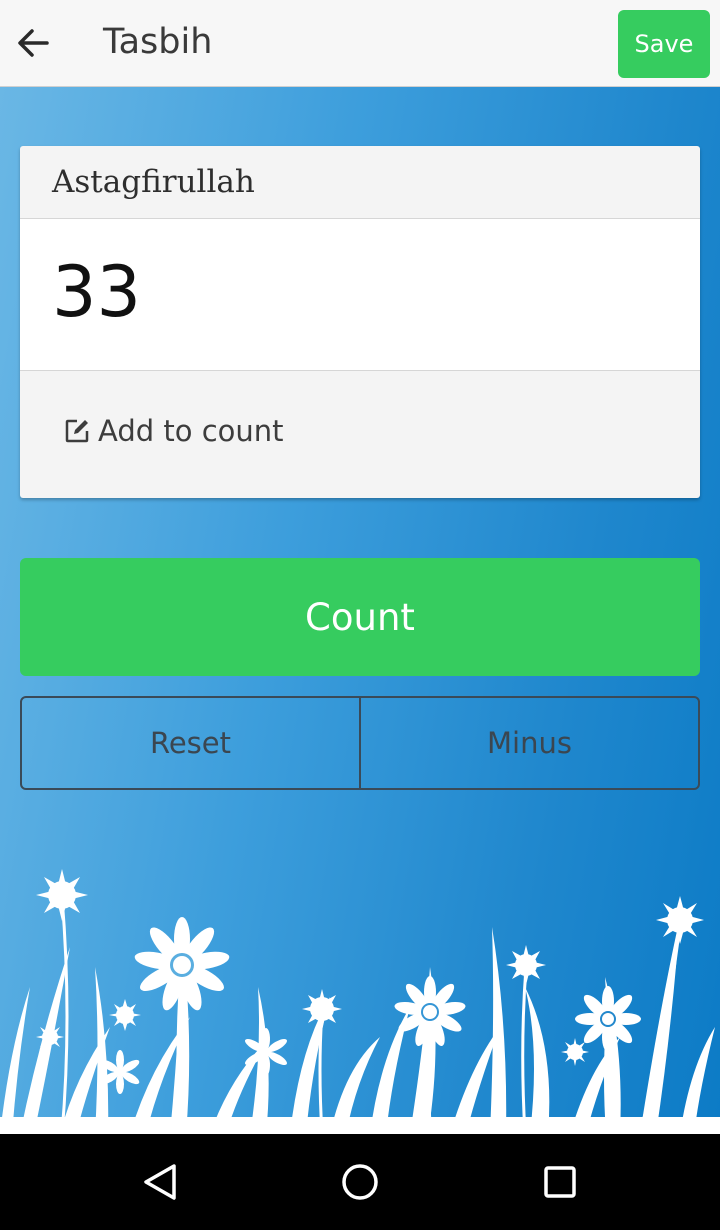 This screenshot has height=1230, width=720. I want to click on nav-home-button, so click(360, 1182).